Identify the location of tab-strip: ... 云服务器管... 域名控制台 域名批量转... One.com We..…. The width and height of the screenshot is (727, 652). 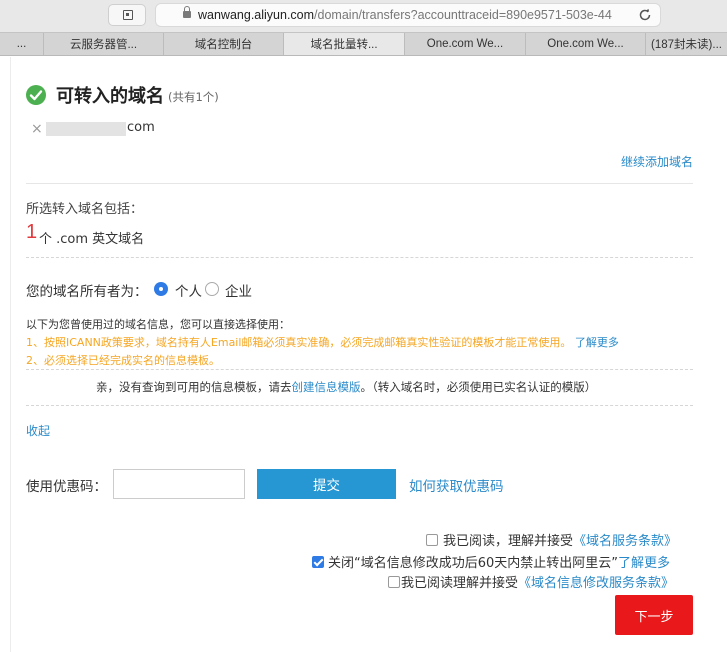
(363, 44).